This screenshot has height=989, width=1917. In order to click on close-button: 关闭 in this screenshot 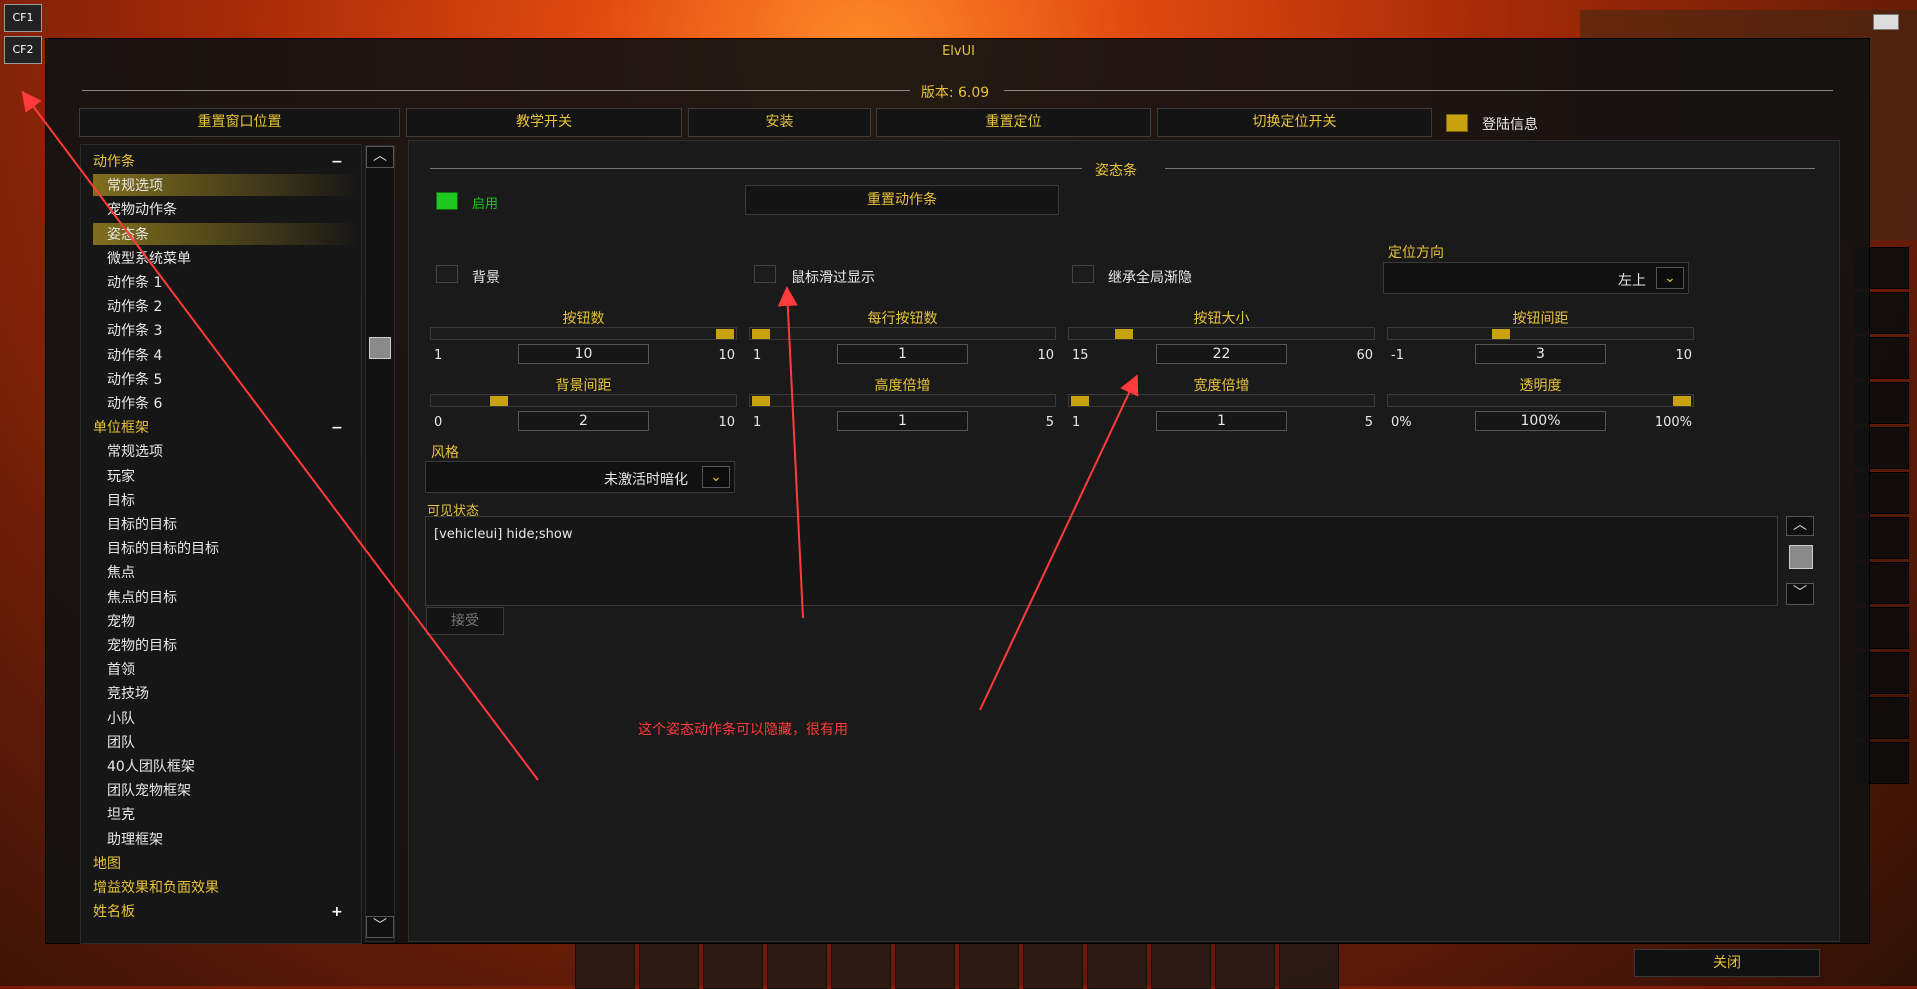, I will do `click(1727, 963)`.